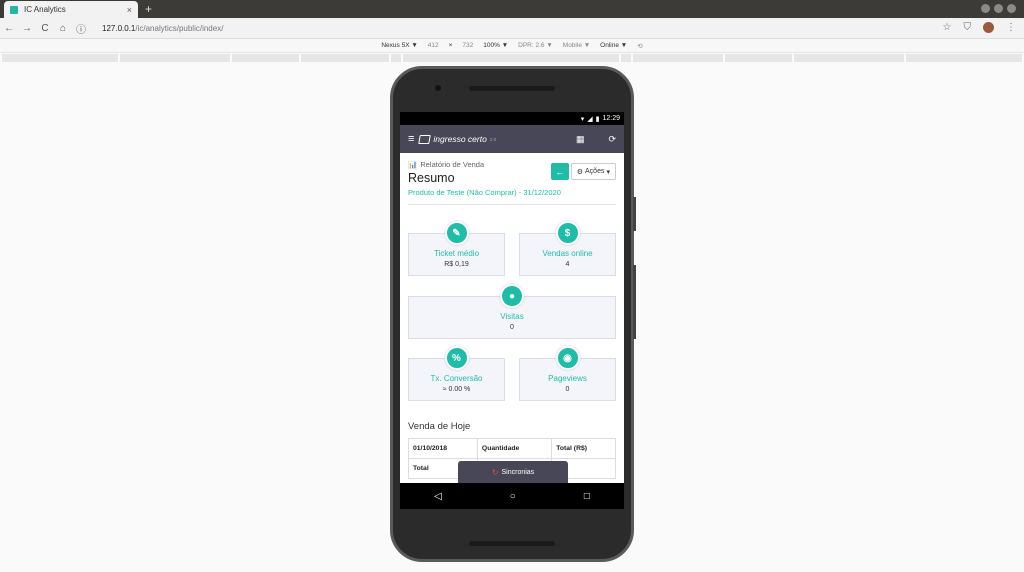  I want to click on today-sales-title: Venda de Hoje, so click(439, 426).